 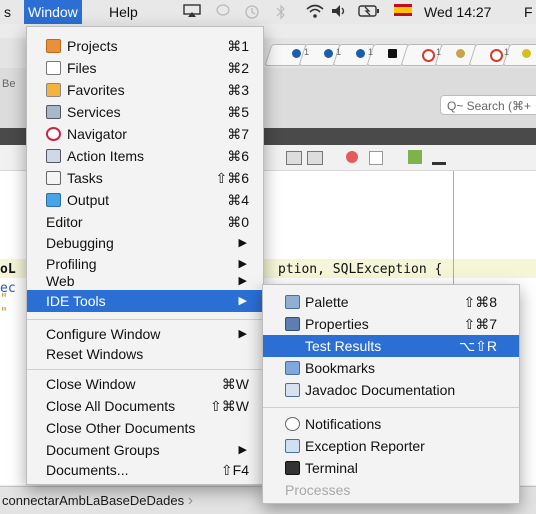 What do you see at coordinates (145, 281) in the screenshot?
I see `menu-item-web: Web ▶` at bounding box center [145, 281].